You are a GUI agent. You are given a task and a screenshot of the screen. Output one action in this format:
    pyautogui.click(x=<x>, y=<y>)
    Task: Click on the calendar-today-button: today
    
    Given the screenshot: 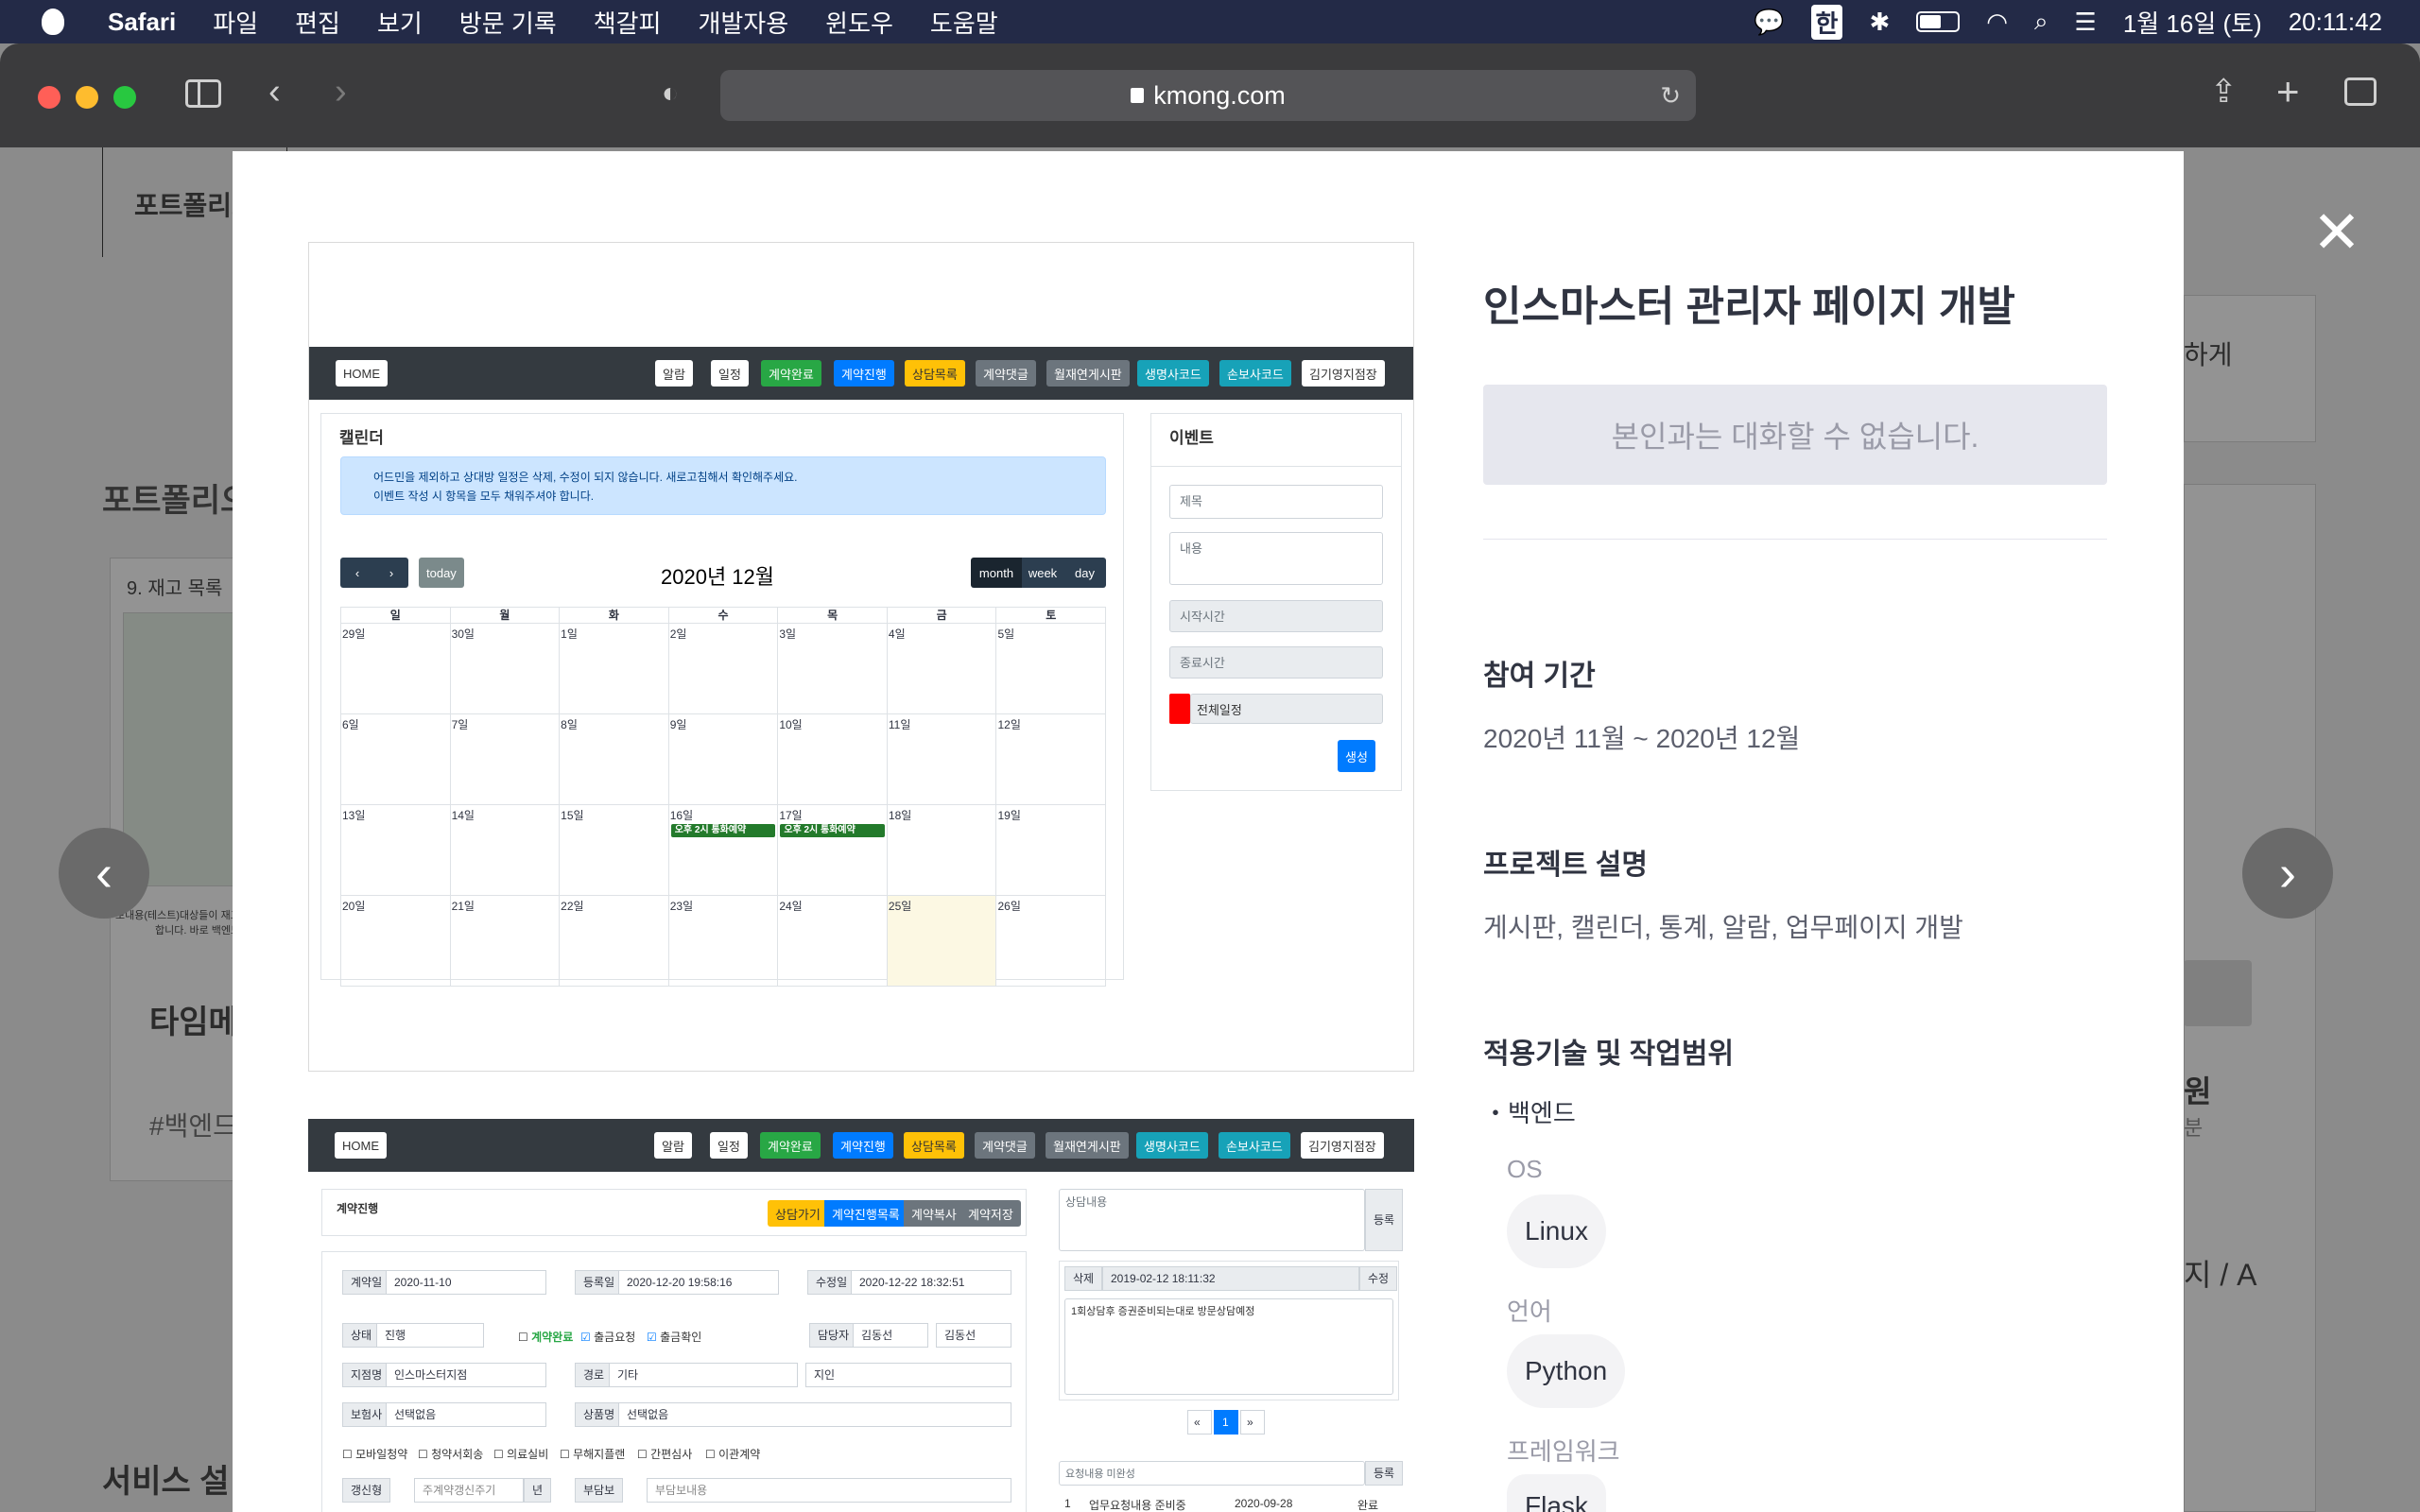 What is the action you would take?
    pyautogui.click(x=441, y=573)
    